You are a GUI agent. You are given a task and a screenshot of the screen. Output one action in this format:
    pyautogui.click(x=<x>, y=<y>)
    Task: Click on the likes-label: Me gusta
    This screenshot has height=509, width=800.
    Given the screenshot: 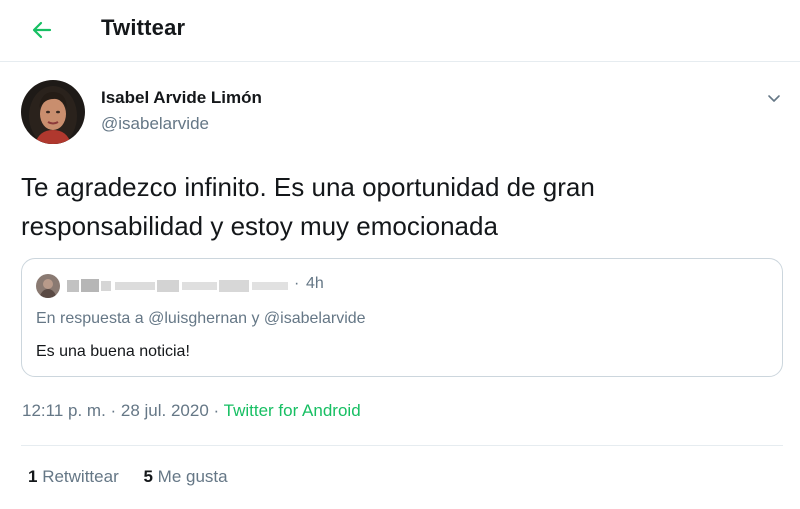 What is the action you would take?
    pyautogui.click(x=192, y=476)
    